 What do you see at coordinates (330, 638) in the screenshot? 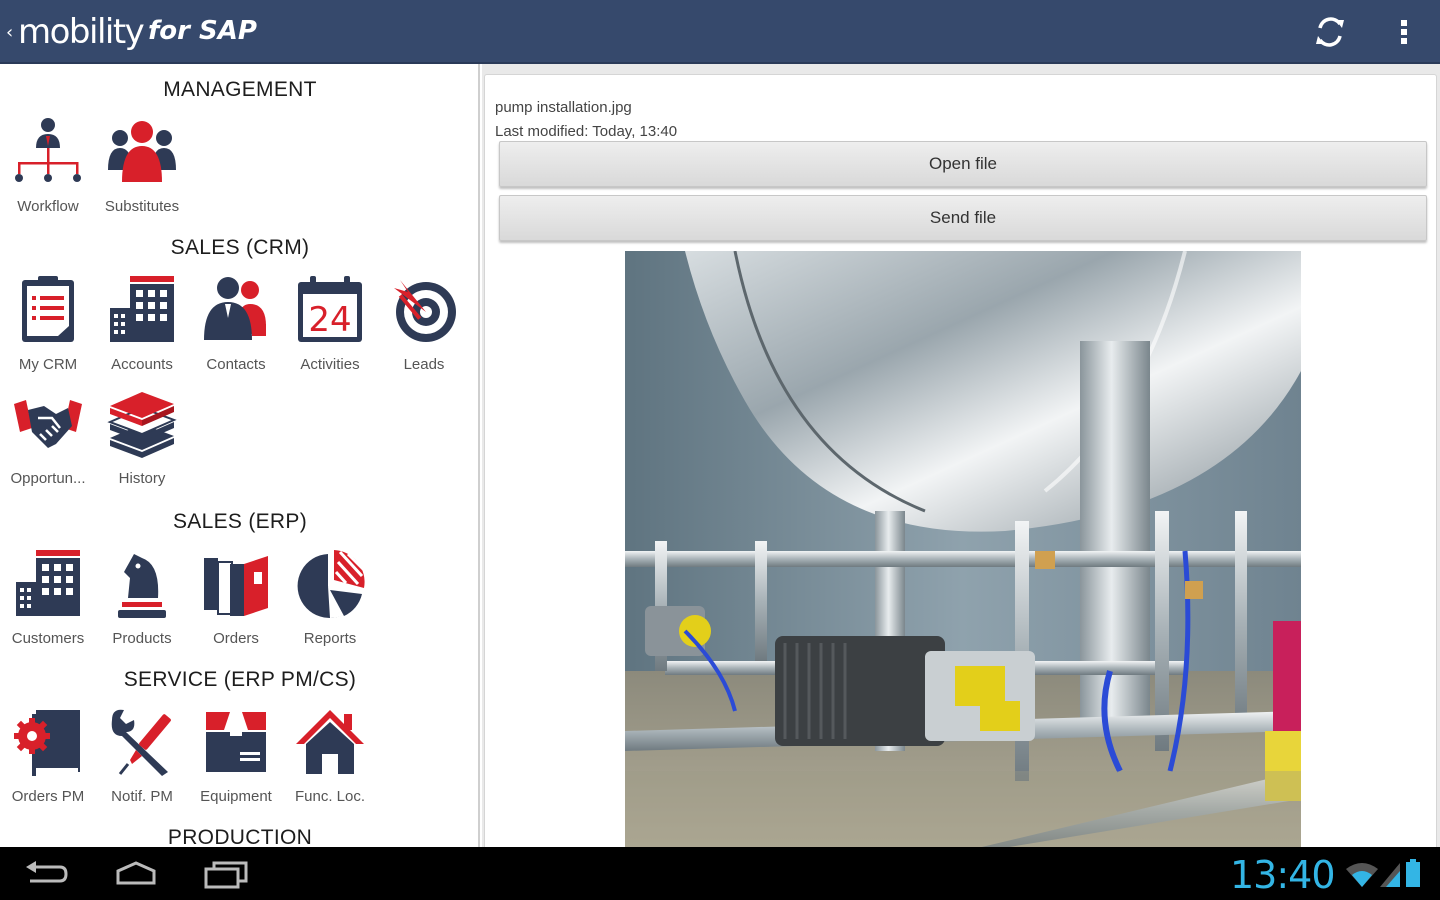
I see `tile-label: Reports` at bounding box center [330, 638].